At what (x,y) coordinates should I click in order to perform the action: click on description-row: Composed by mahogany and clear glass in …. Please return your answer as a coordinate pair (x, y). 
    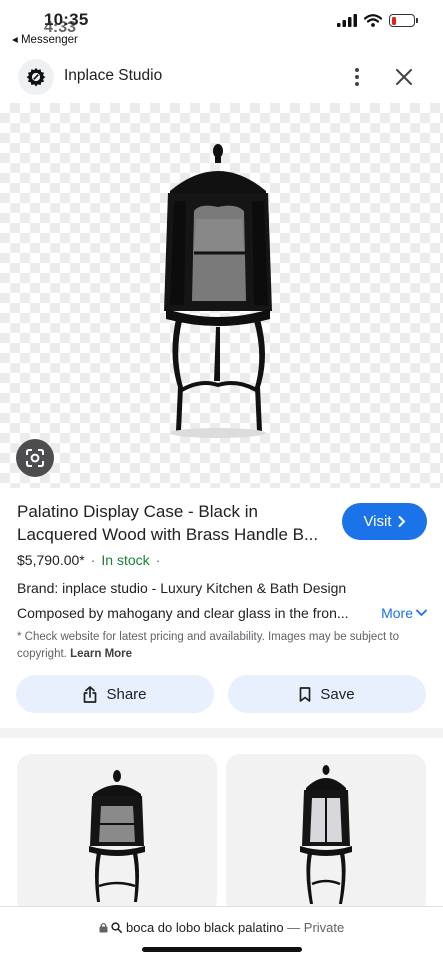
    Looking at the image, I should click on (222, 613).